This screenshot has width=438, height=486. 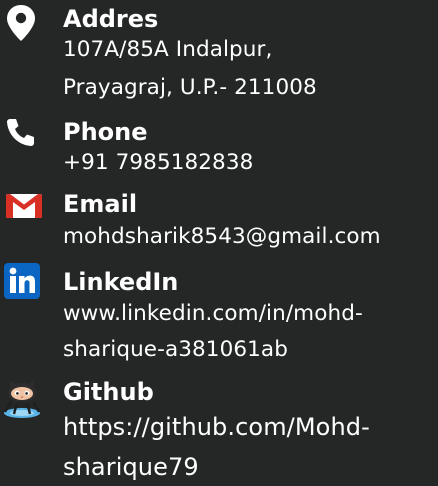 I want to click on github-link-line-2: sharique79, so click(x=131, y=467).